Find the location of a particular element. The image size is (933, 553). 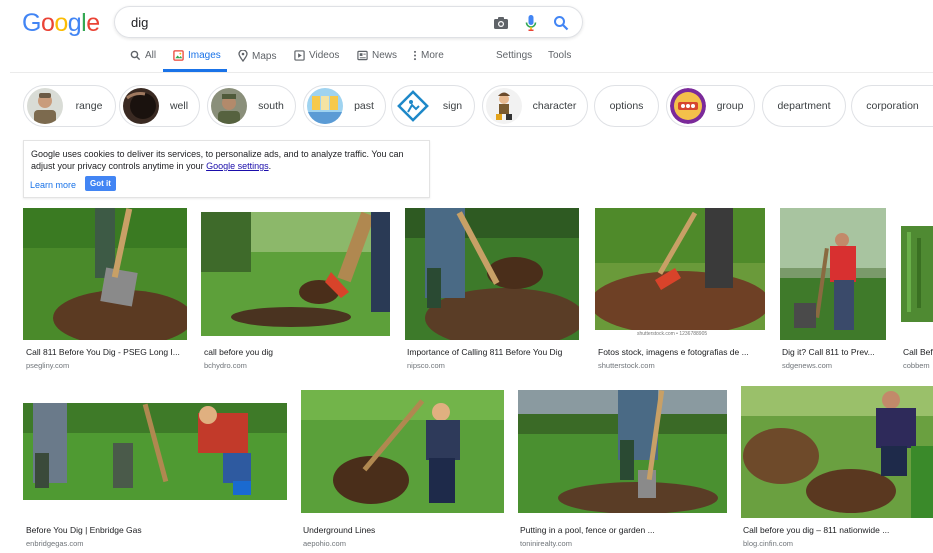

news-icon is located at coordinates (362, 55).